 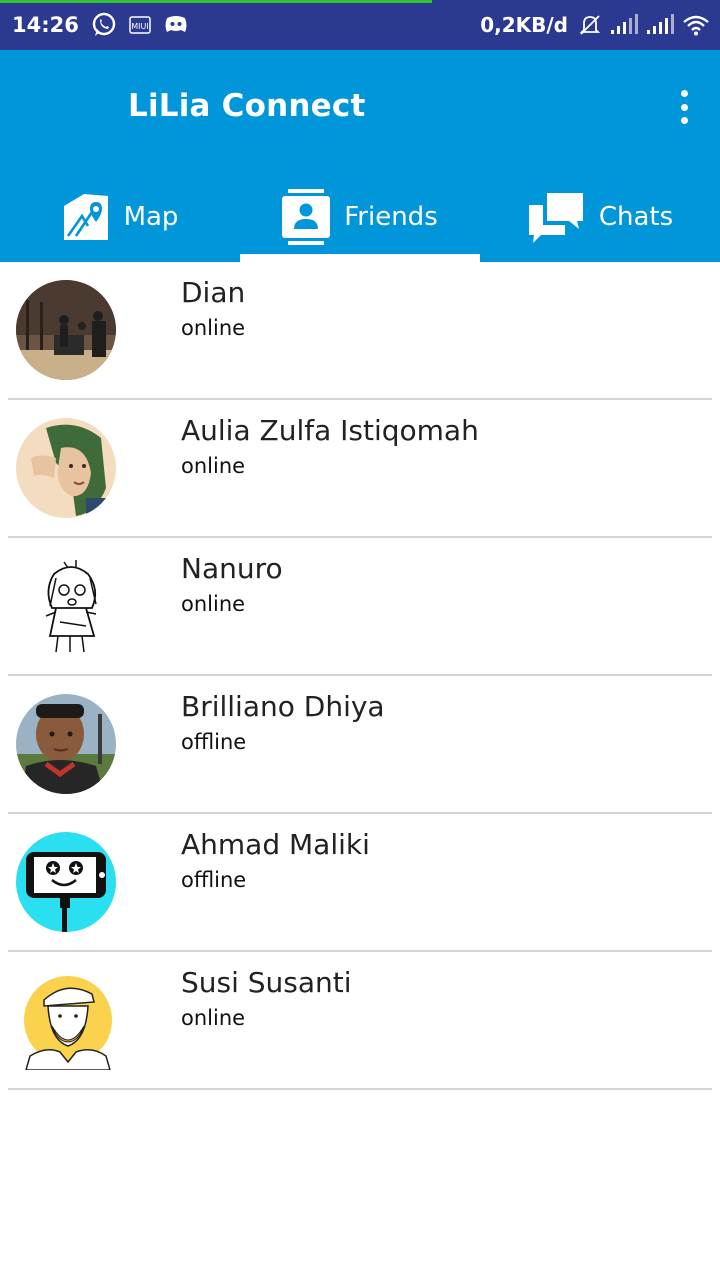 What do you see at coordinates (360, 745) in the screenshot?
I see `friend-row: Brilliano Dhiya offline` at bounding box center [360, 745].